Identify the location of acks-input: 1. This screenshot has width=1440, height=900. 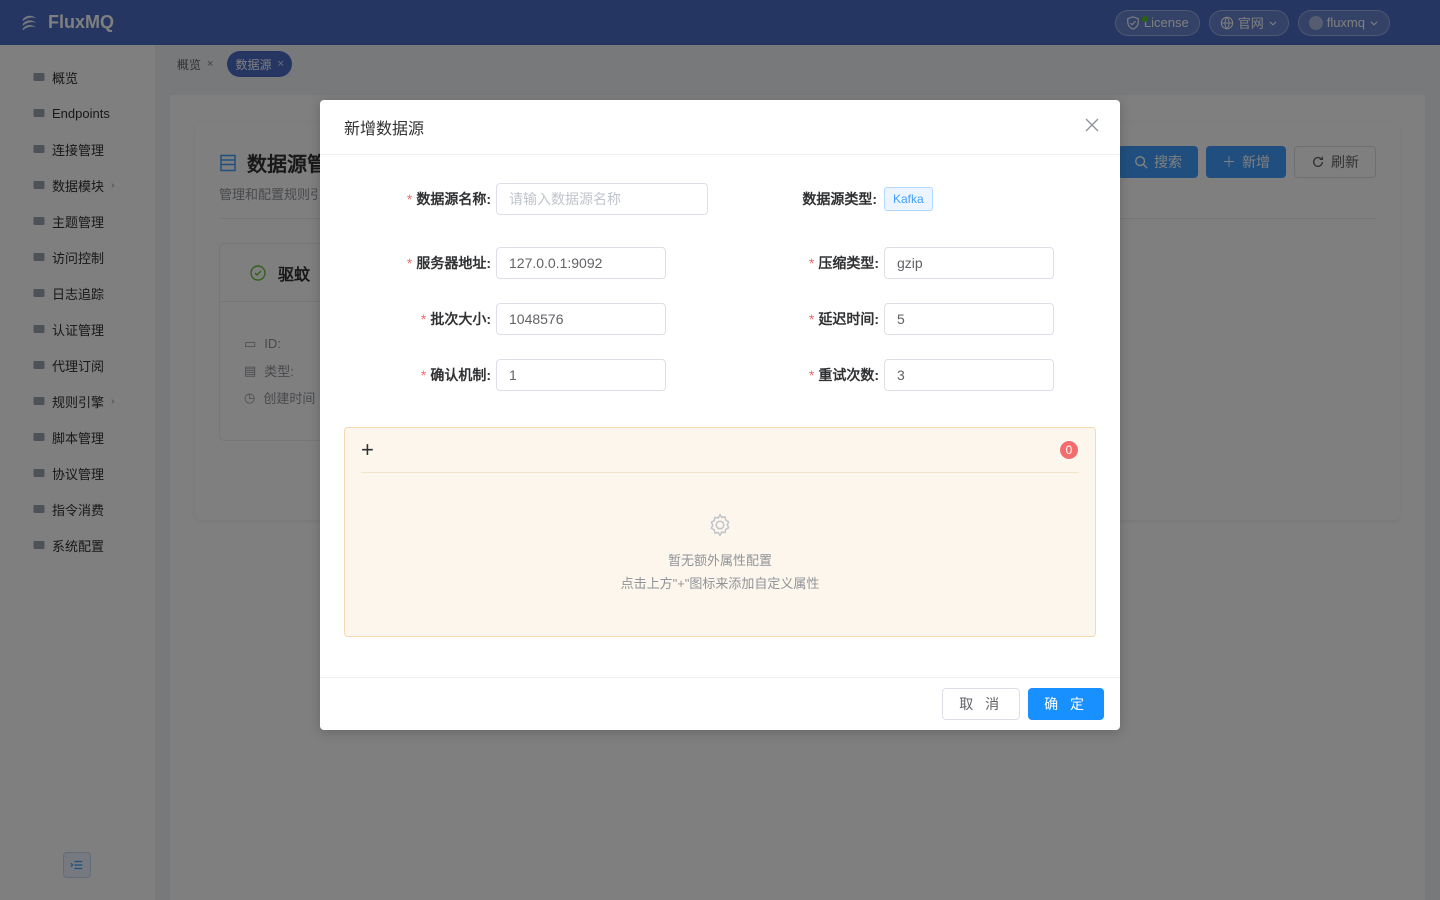
(581, 375).